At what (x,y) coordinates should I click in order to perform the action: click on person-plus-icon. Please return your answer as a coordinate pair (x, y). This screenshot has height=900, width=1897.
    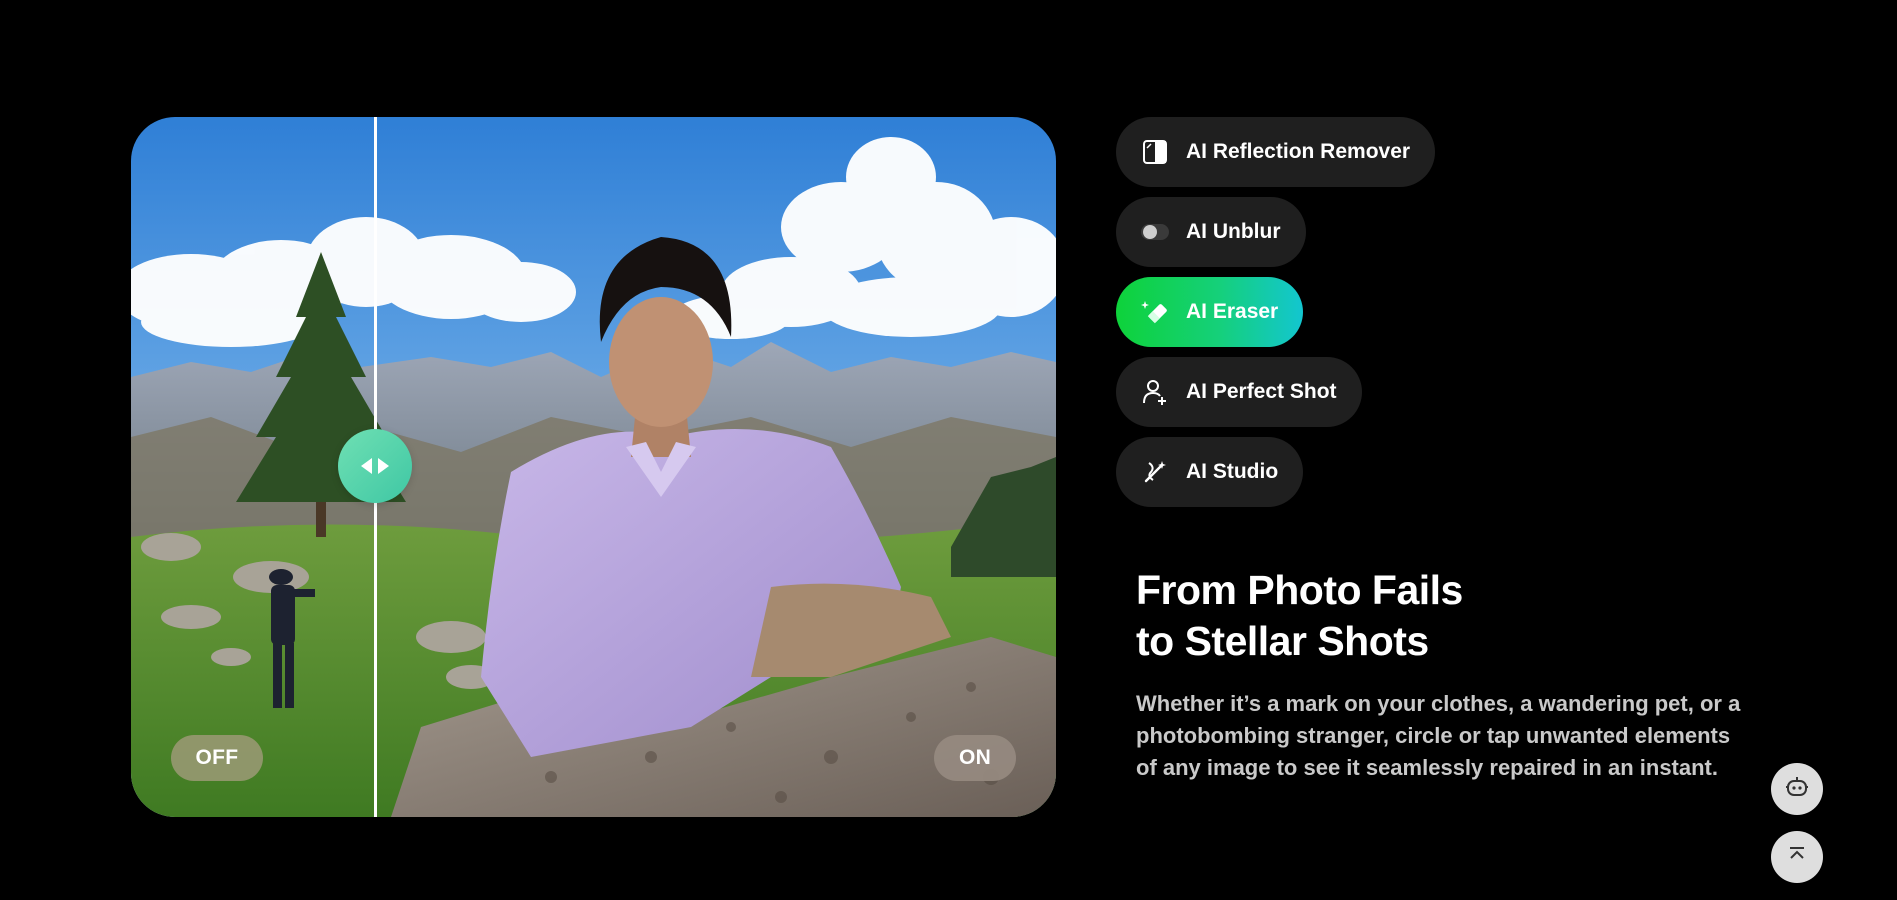
    Looking at the image, I should click on (1155, 392).